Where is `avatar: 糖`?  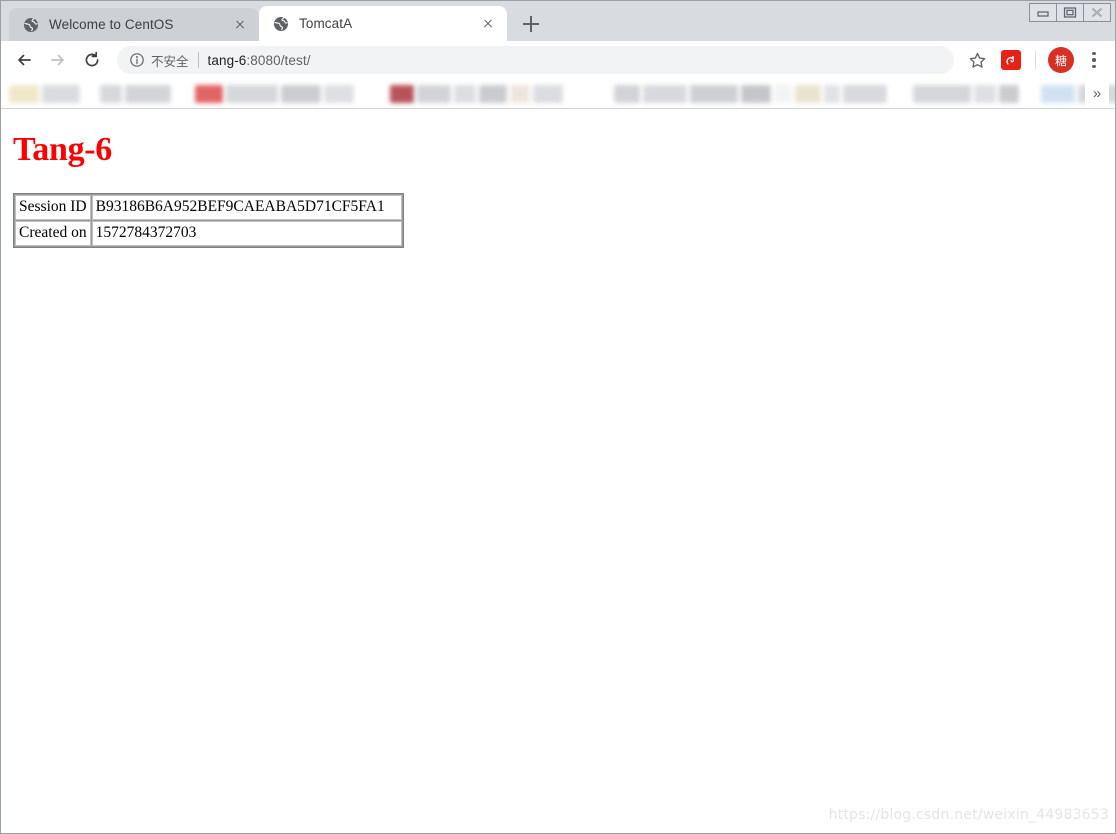
avatar: 糖 is located at coordinates (1061, 60).